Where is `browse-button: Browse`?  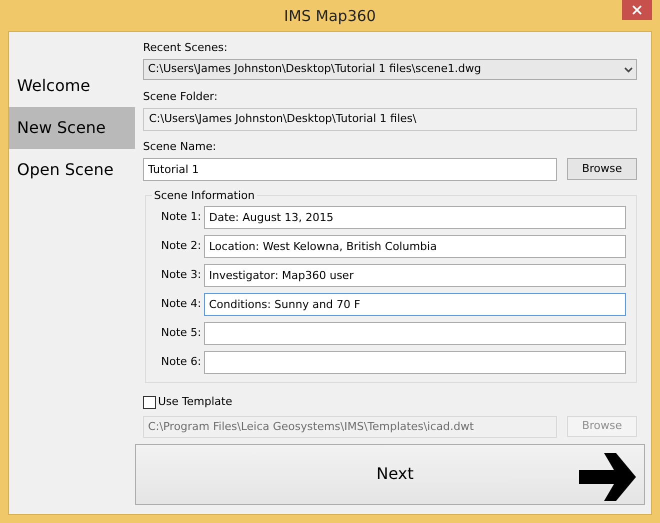
browse-button: Browse is located at coordinates (602, 169).